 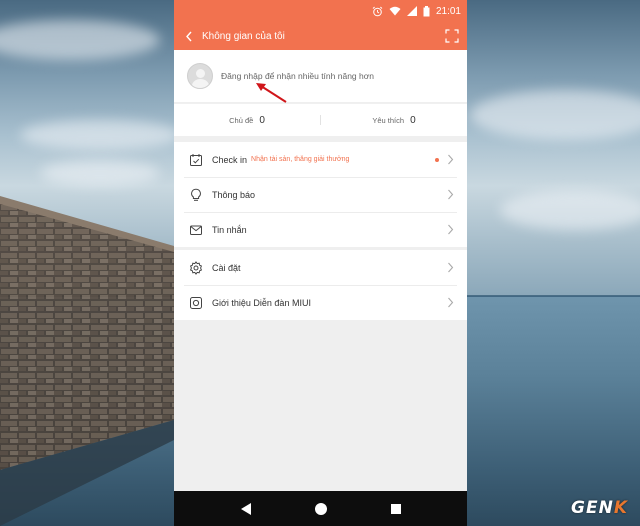 I want to click on back-button, so click(x=189, y=36).